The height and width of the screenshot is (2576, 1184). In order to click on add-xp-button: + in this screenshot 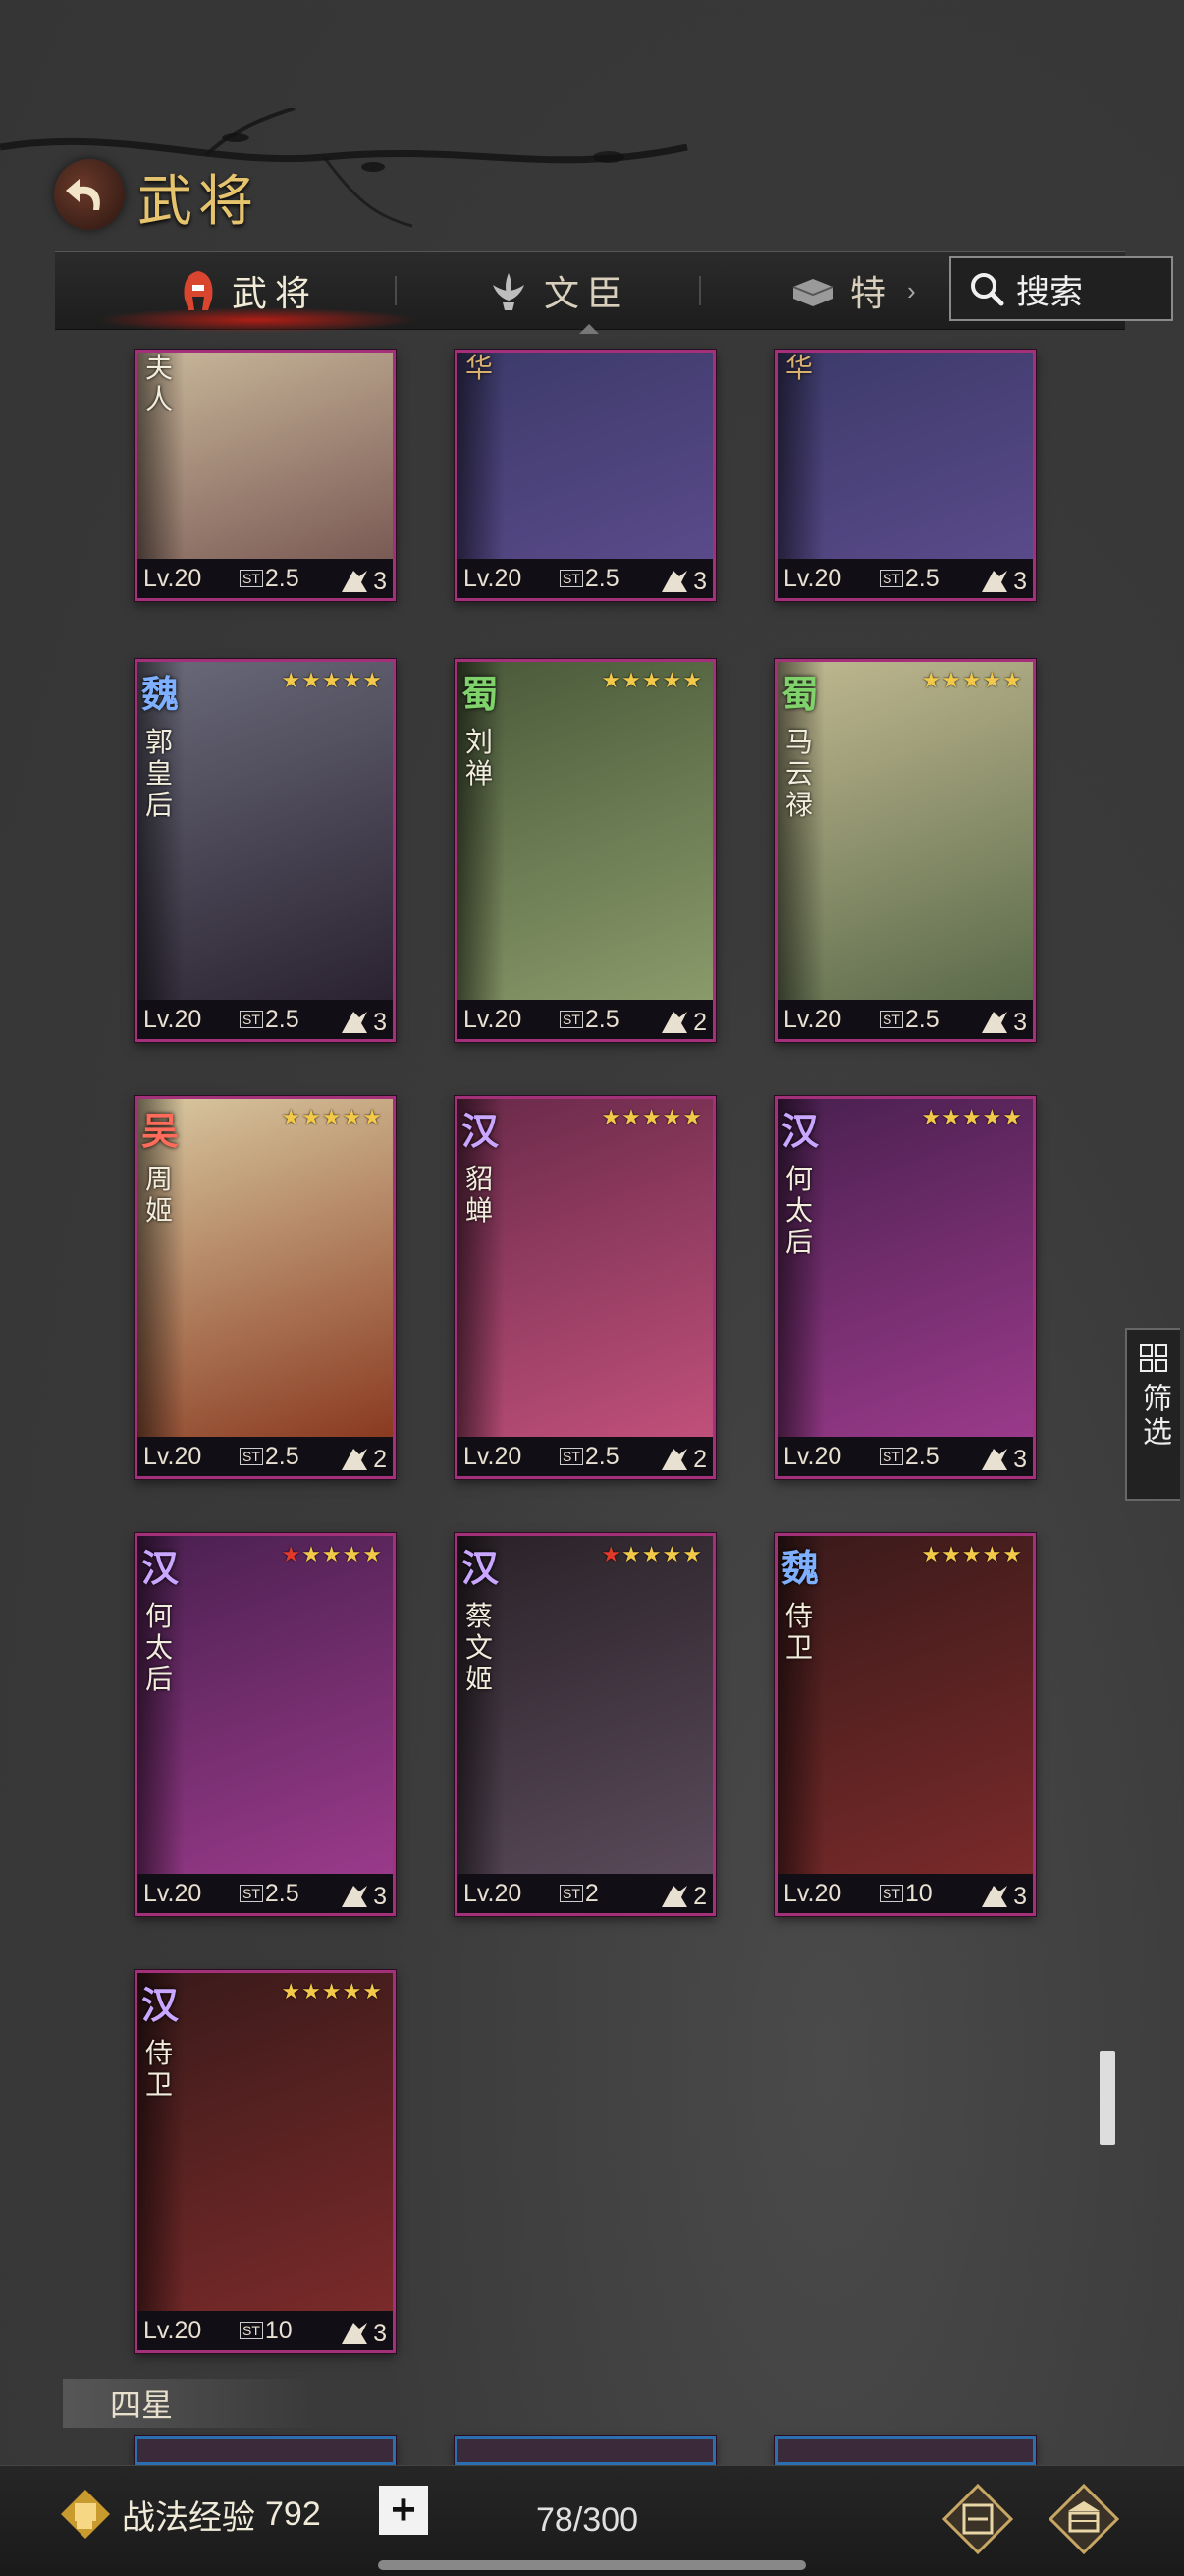, I will do `click(403, 2510)`.